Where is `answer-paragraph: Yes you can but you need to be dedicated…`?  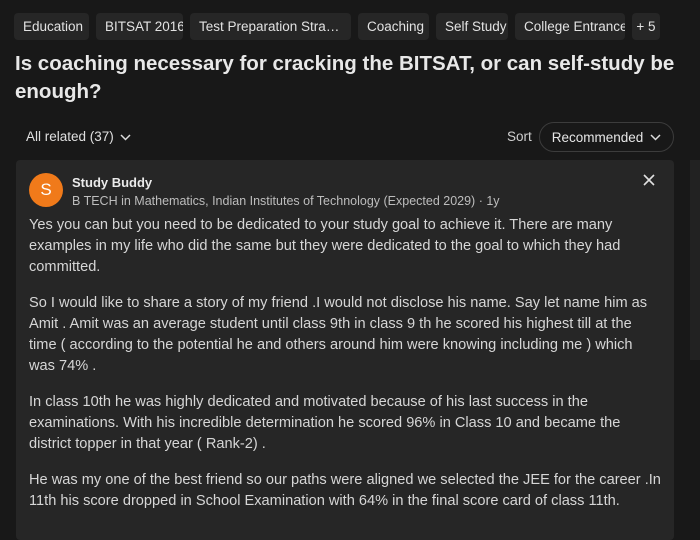
answer-paragraph: Yes you can but you need to be dedicated… is located at coordinates (325, 246).